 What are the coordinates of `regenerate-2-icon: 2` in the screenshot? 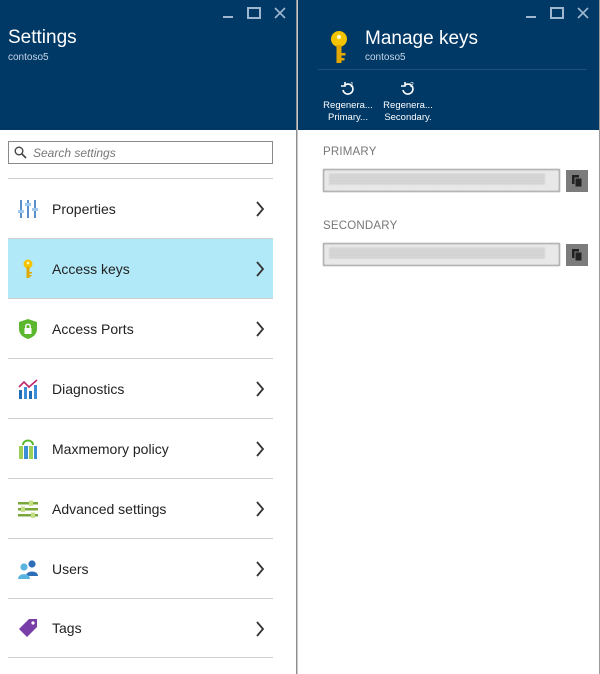 It's located at (407, 88).